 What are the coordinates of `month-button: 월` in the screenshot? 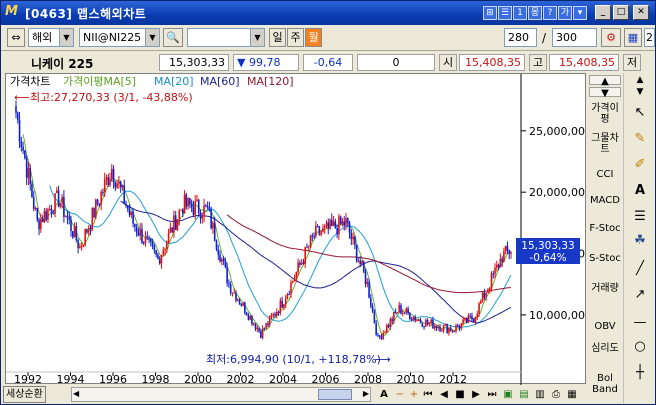 It's located at (313, 37).